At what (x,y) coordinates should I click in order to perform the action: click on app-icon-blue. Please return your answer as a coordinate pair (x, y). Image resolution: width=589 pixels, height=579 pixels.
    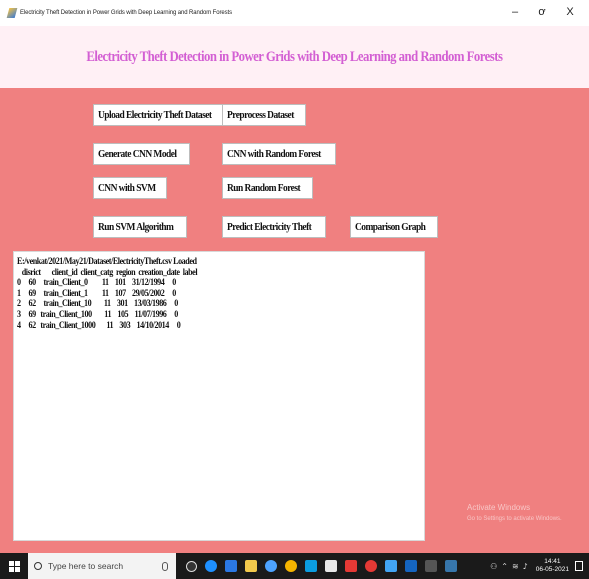
    Looking at the image, I should click on (311, 566).